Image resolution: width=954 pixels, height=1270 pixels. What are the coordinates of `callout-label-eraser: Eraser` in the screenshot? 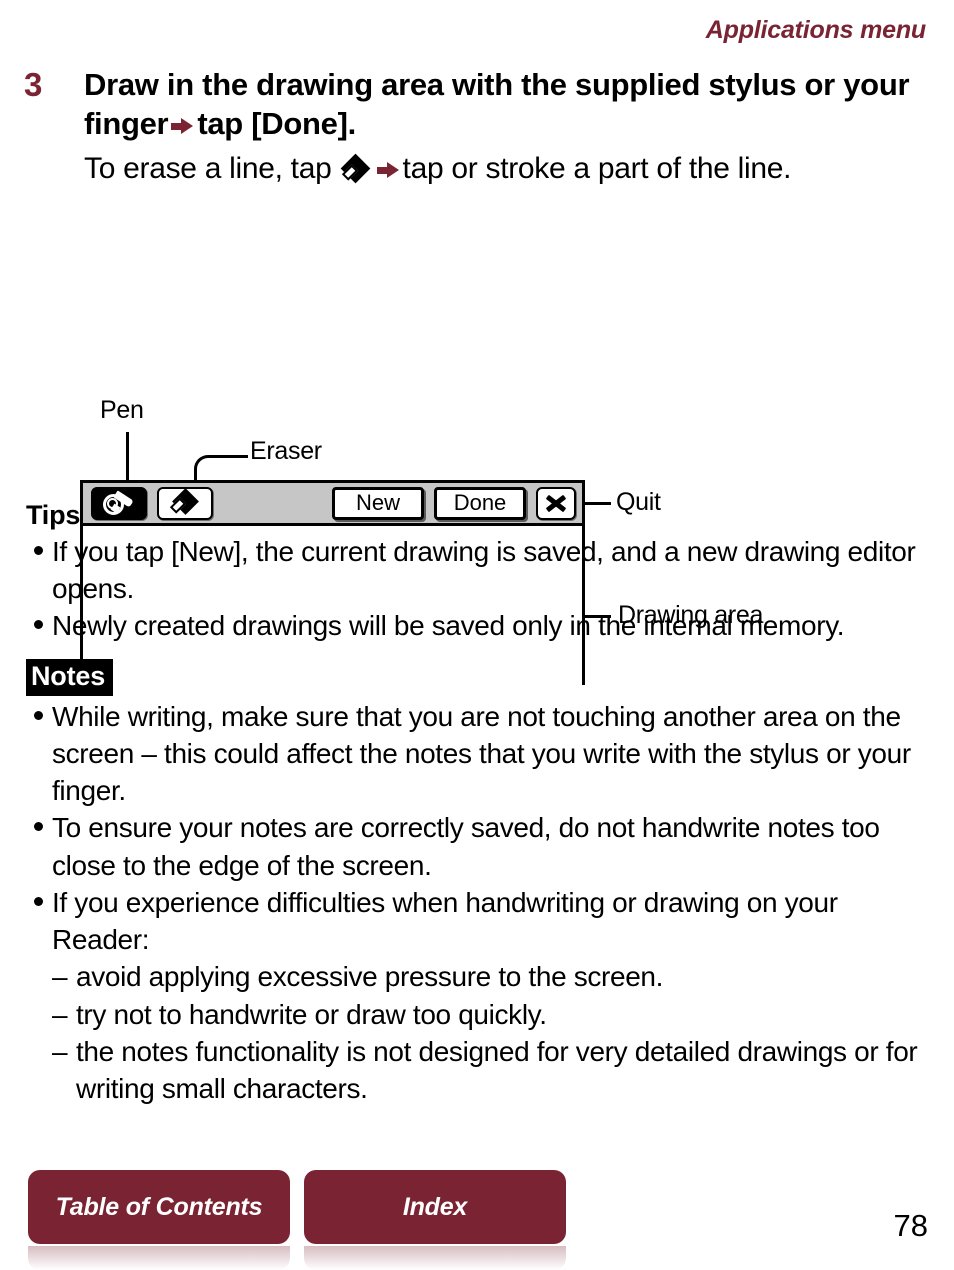 It's located at (286, 451).